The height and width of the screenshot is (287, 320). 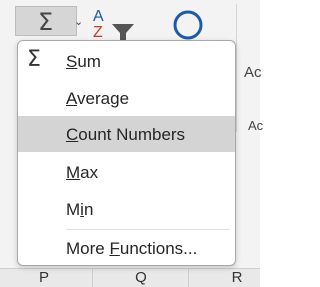 I want to click on menu-item-label: Average, so click(x=98, y=98).